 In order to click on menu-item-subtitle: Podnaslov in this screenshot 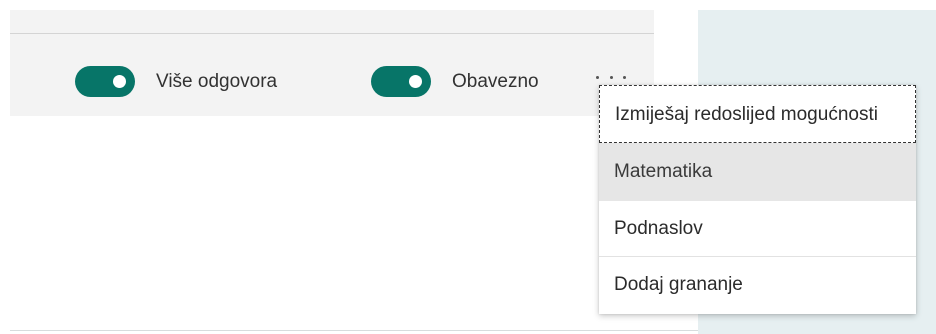, I will do `click(757, 229)`.